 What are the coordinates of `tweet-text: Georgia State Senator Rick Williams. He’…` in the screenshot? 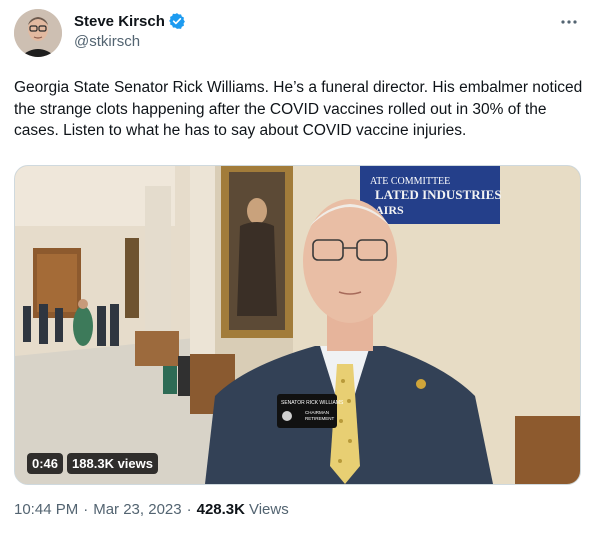 It's located at (298, 109).